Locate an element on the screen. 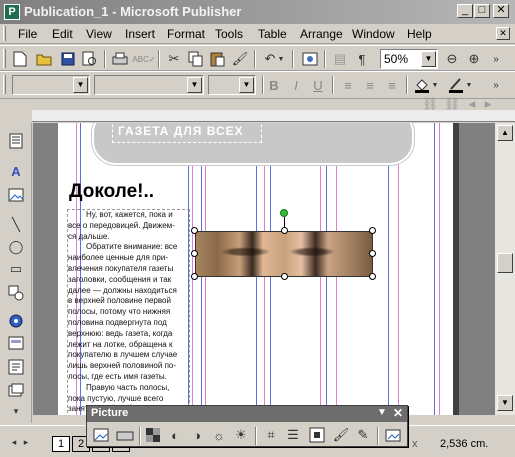 Image resolution: width=515 pixels, height=457 pixels. font-combo: ▼ is located at coordinates (149, 85).